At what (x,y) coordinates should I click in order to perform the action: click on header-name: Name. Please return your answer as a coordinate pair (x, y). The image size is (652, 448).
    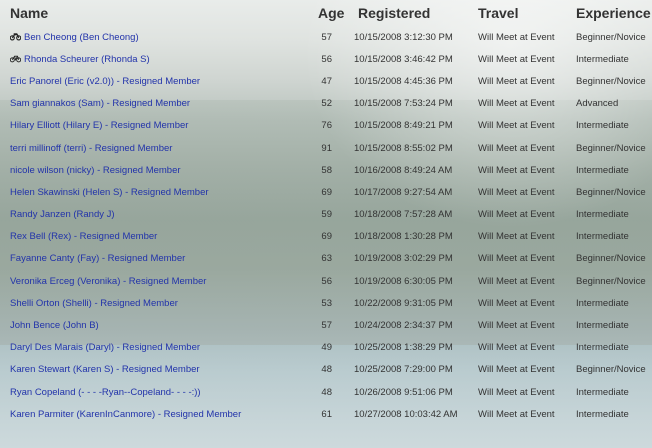
    Looking at the image, I should click on (157, 13).